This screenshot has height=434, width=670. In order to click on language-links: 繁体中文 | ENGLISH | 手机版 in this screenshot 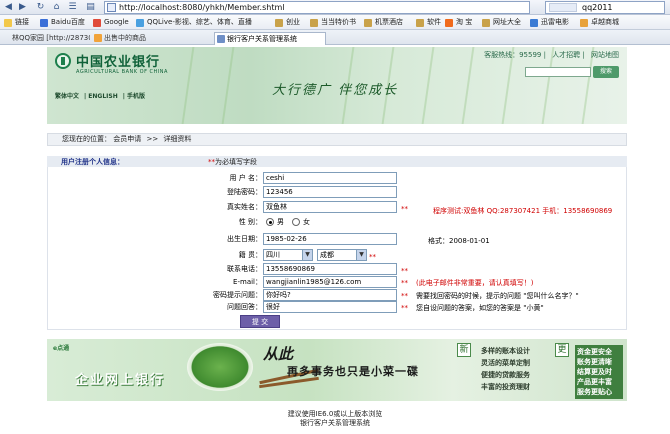, I will do `click(100, 96)`.